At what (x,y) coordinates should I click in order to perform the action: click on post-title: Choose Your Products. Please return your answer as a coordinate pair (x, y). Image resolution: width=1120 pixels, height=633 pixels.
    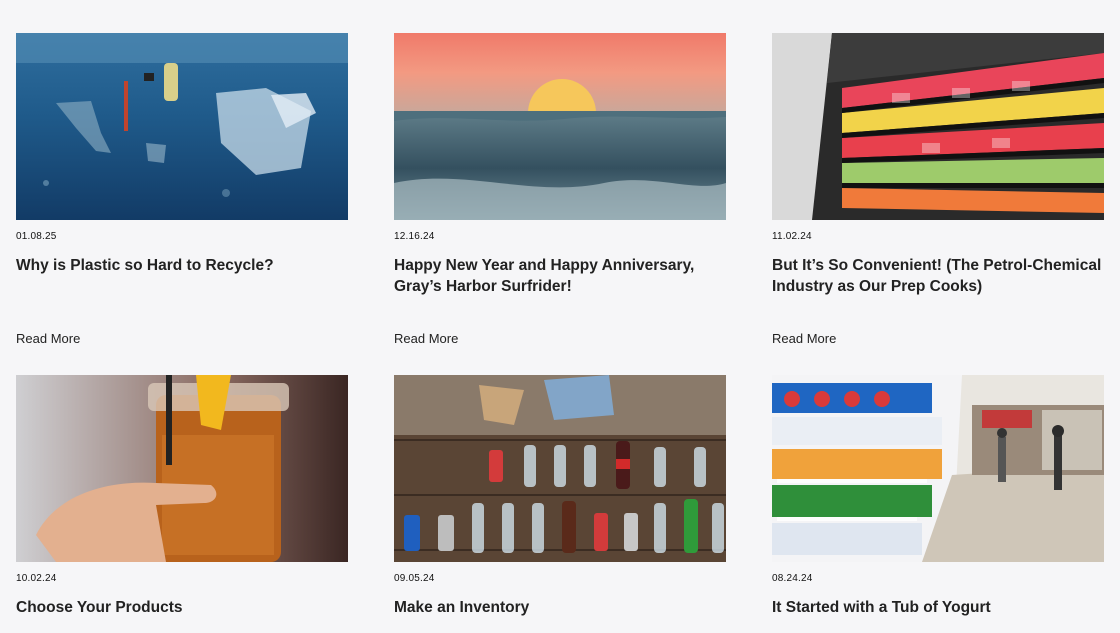
    Looking at the image, I should click on (182, 607).